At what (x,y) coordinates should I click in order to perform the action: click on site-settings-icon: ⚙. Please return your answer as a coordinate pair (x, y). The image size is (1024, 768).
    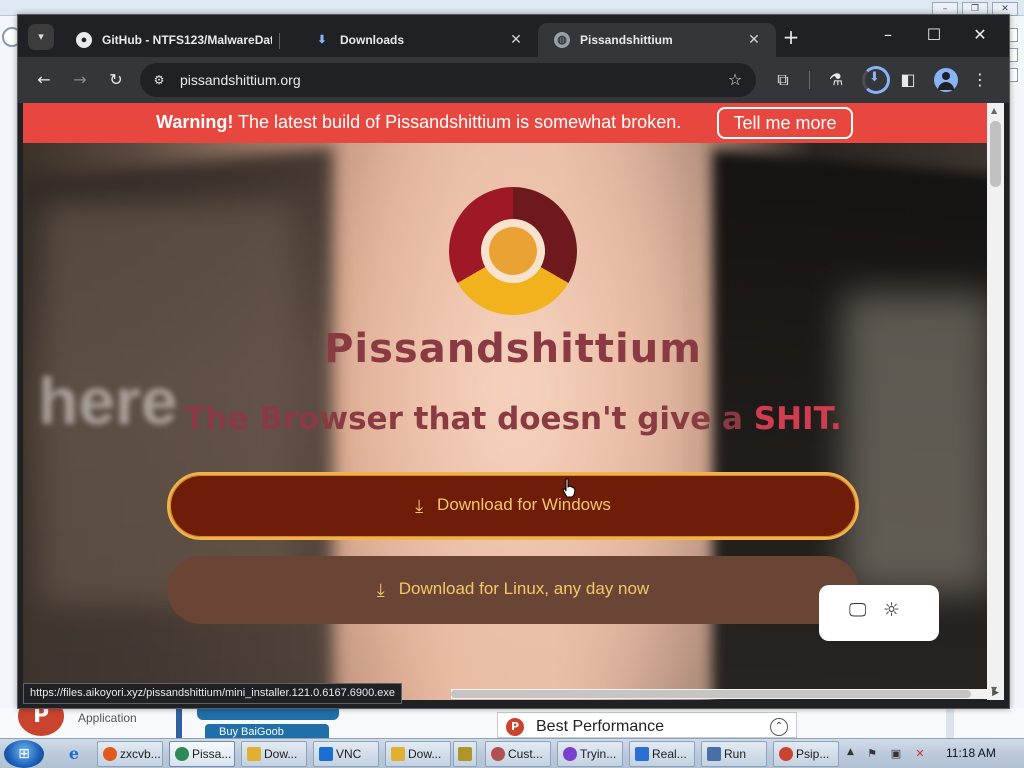
    Looking at the image, I should click on (159, 80).